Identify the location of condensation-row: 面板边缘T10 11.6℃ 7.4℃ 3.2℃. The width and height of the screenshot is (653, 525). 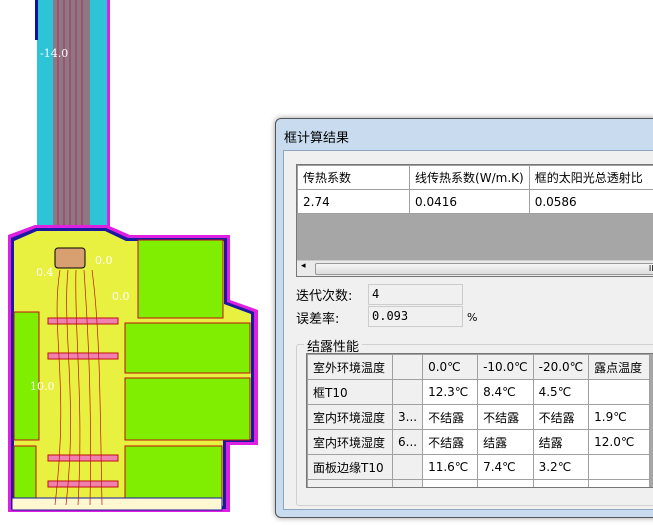
(479, 467).